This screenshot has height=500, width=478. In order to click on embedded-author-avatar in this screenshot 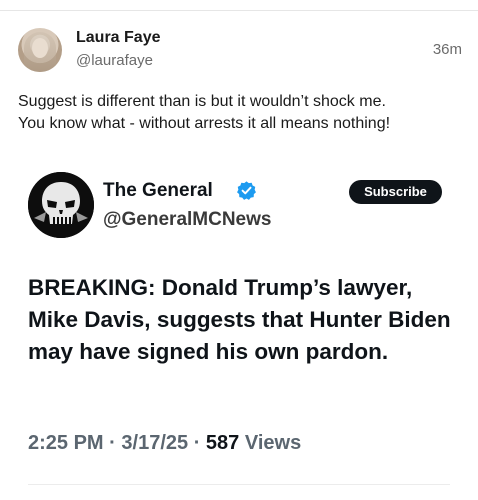, I will do `click(61, 205)`.